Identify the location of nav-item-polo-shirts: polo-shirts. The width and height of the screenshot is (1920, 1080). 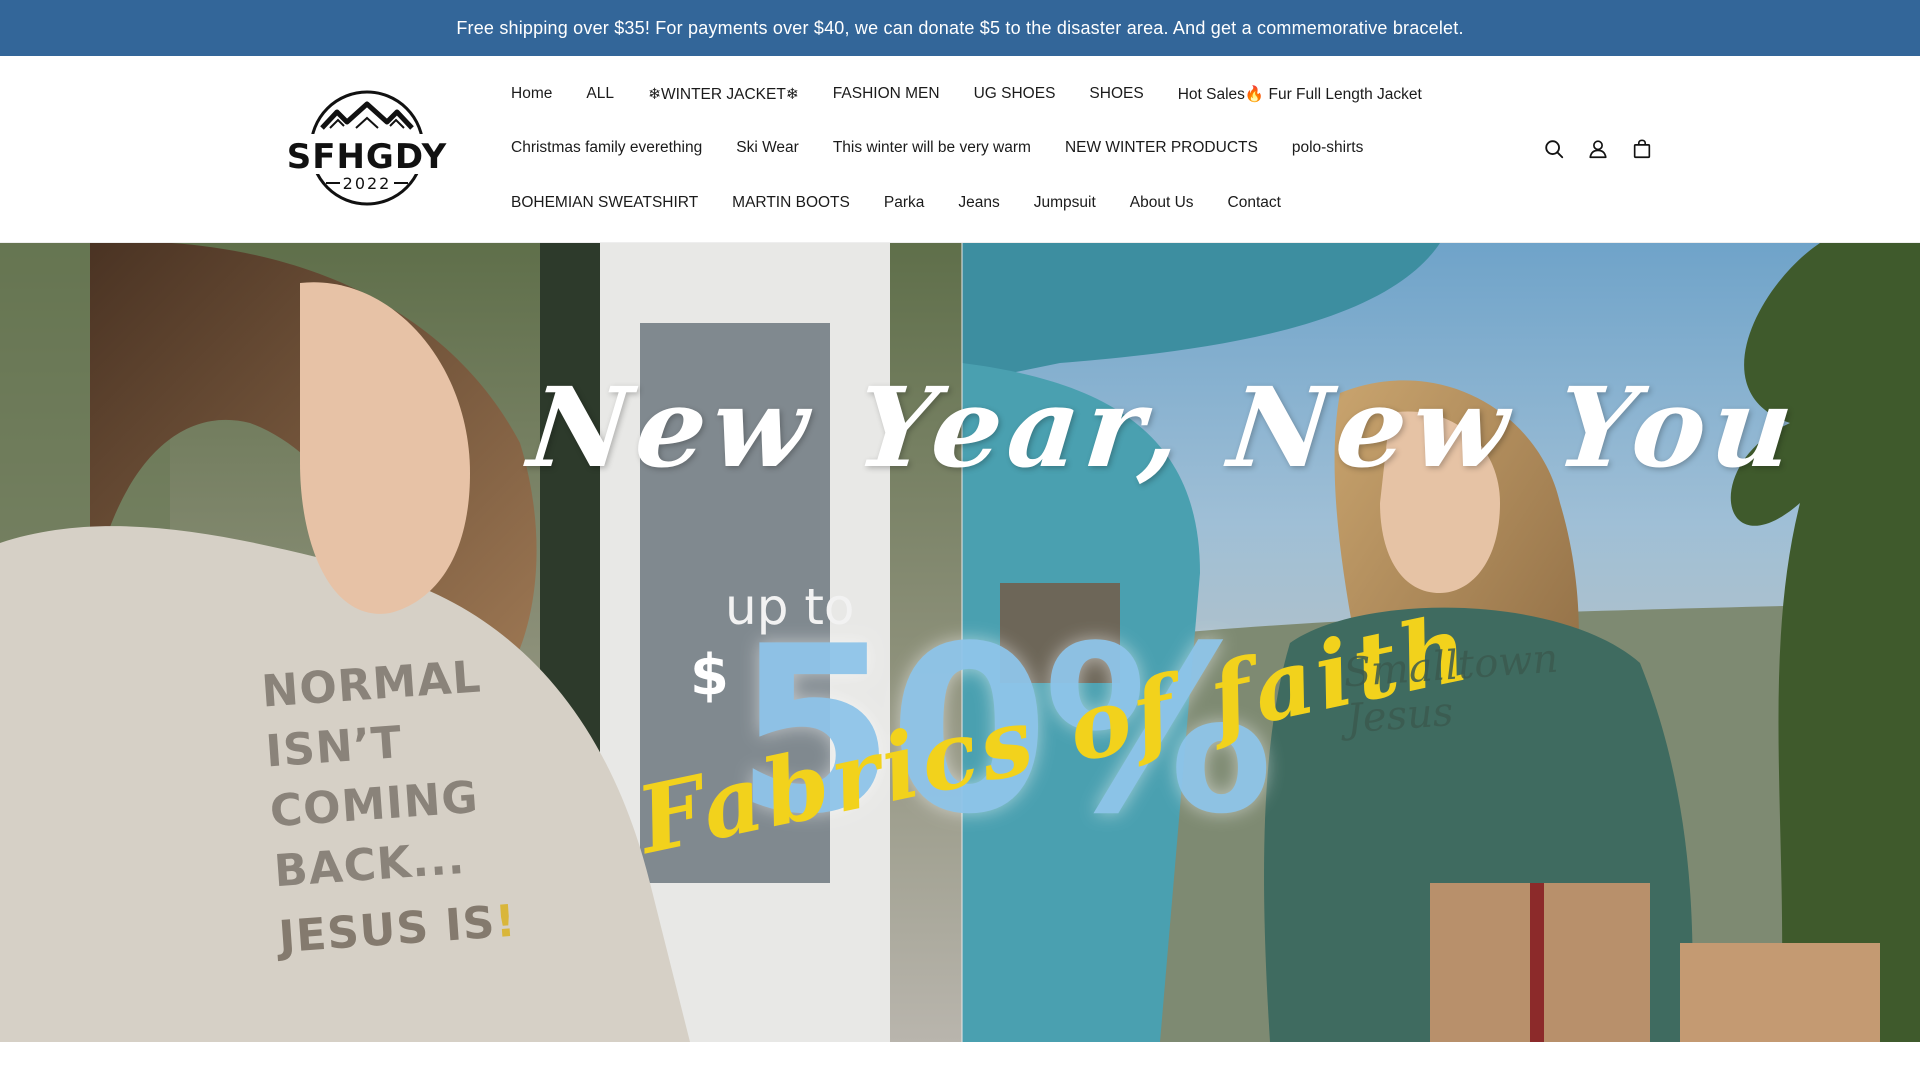
(1328, 148).